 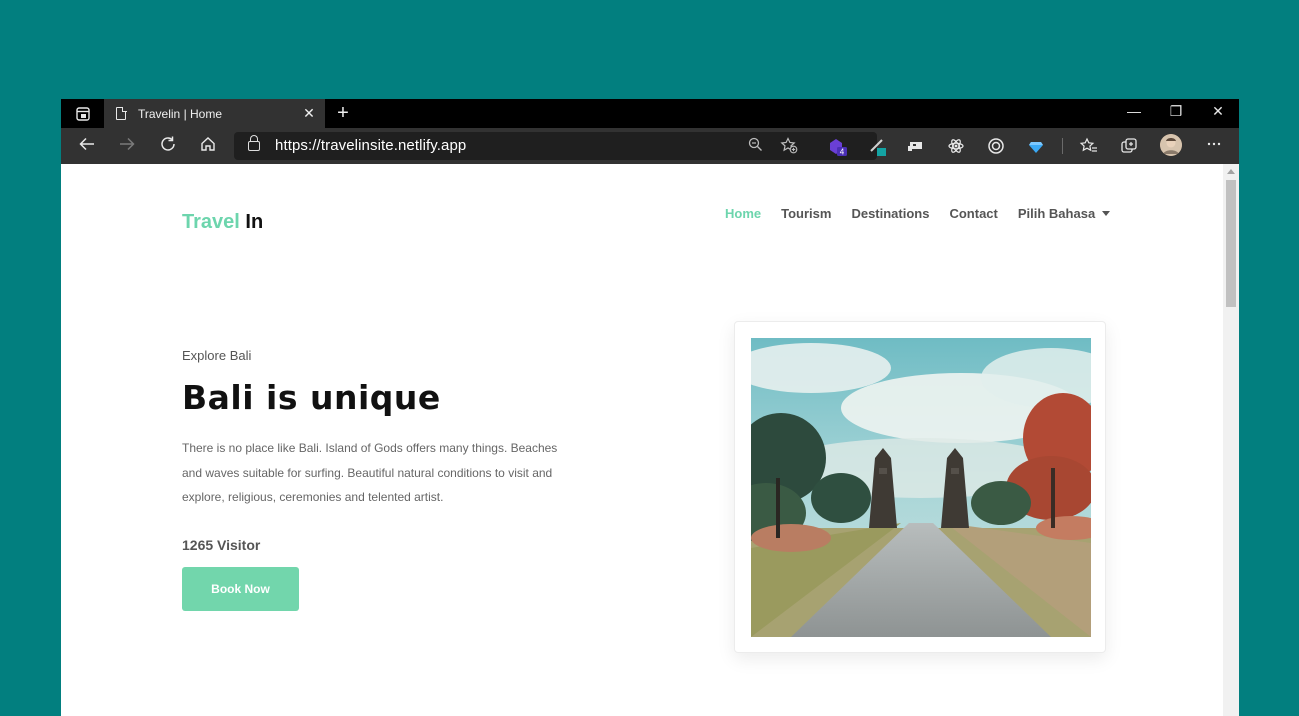 What do you see at coordinates (343, 113) in the screenshot?
I see `new-tab-button: +` at bounding box center [343, 113].